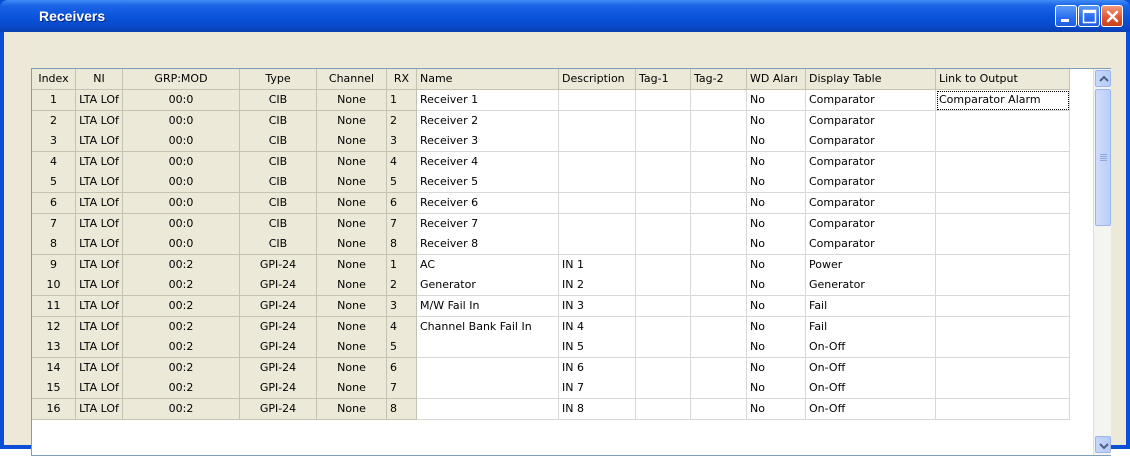  Describe the element at coordinates (597, 348) in the screenshot. I see `cell-description: IN 5` at that location.